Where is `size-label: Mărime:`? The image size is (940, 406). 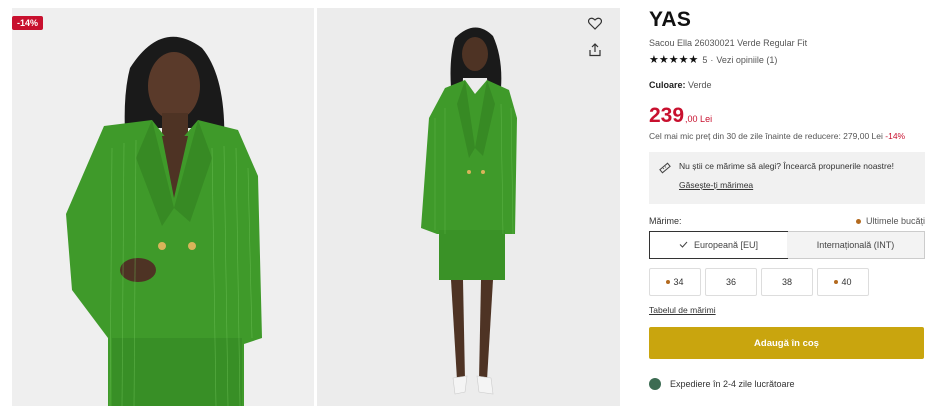
size-label: Mărime: is located at coordinates (665, 221).